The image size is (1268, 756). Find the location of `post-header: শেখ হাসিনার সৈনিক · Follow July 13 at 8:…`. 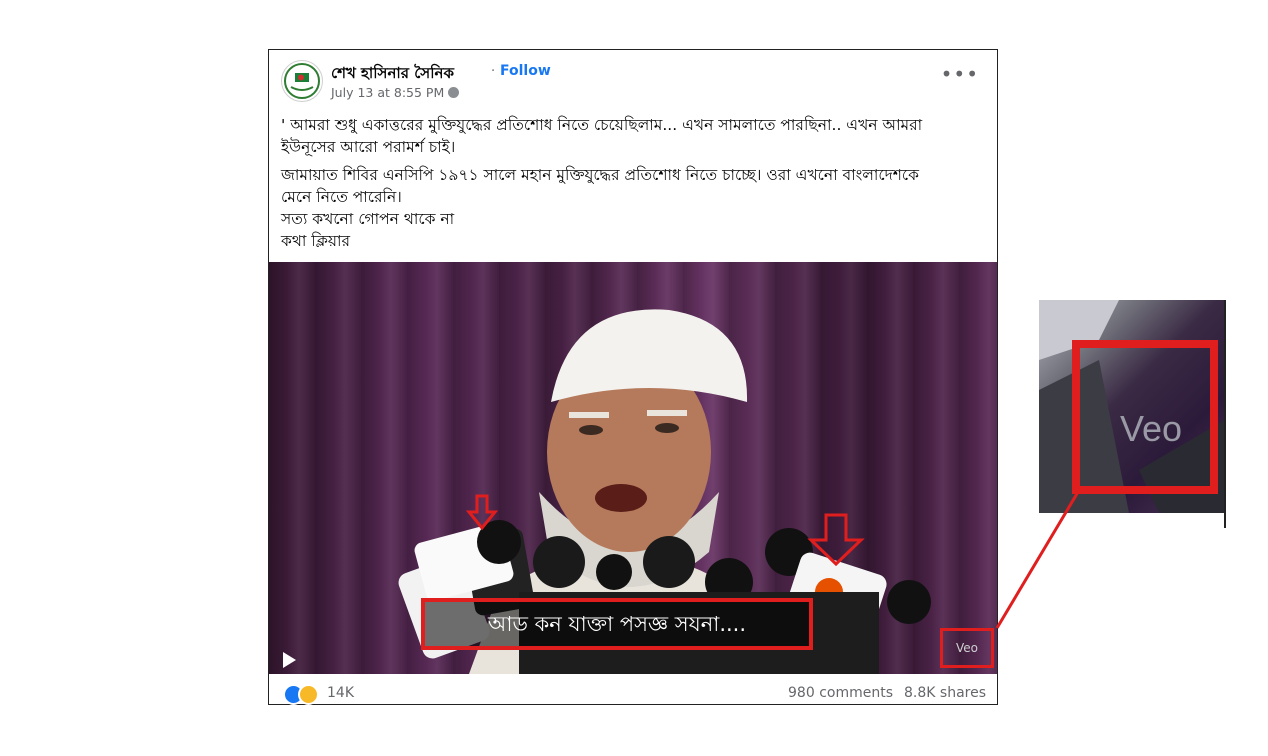

post-header: শেখ হাসিনার সৈনিক · Follow July 13 at 8:… is located at coordinates (633, 80).